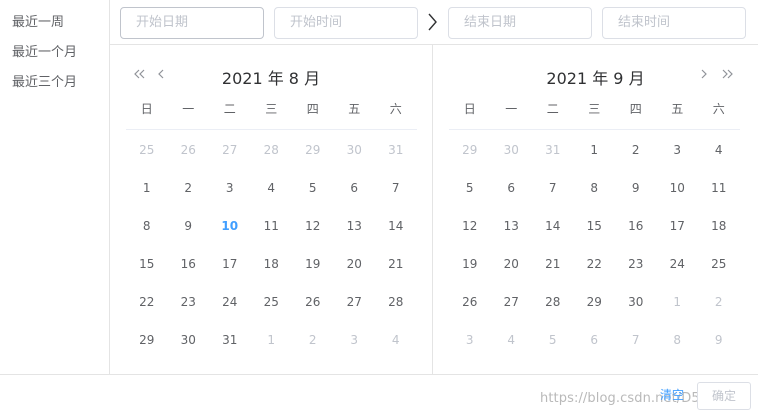 This screenshot has height=417, width=758. I want to click on confirm-button: 确定, so click(724, 396).